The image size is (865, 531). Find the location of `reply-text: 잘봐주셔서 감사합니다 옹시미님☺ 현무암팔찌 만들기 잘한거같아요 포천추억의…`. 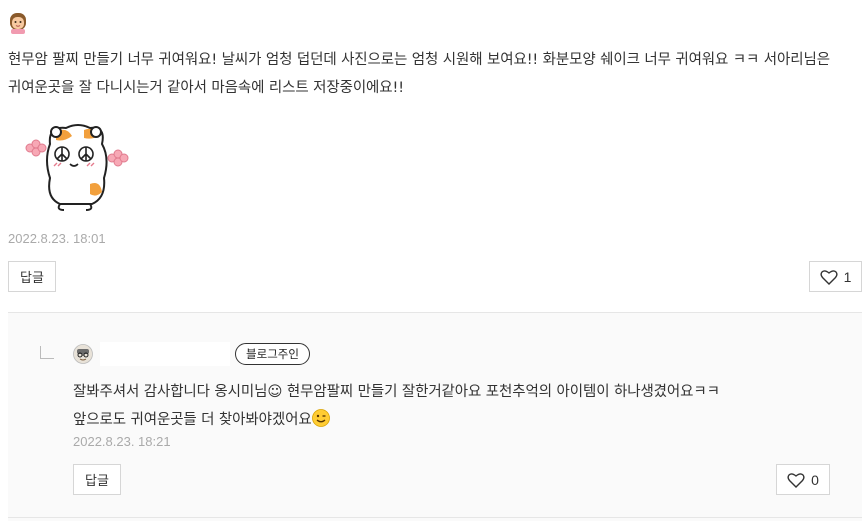

reply-text: 잘봐주셔서 감사합니다 옹시미님☺ 현무암팔찌 만들기 잘한거같아요 포천추억의… is located at coordinates (453, 406).